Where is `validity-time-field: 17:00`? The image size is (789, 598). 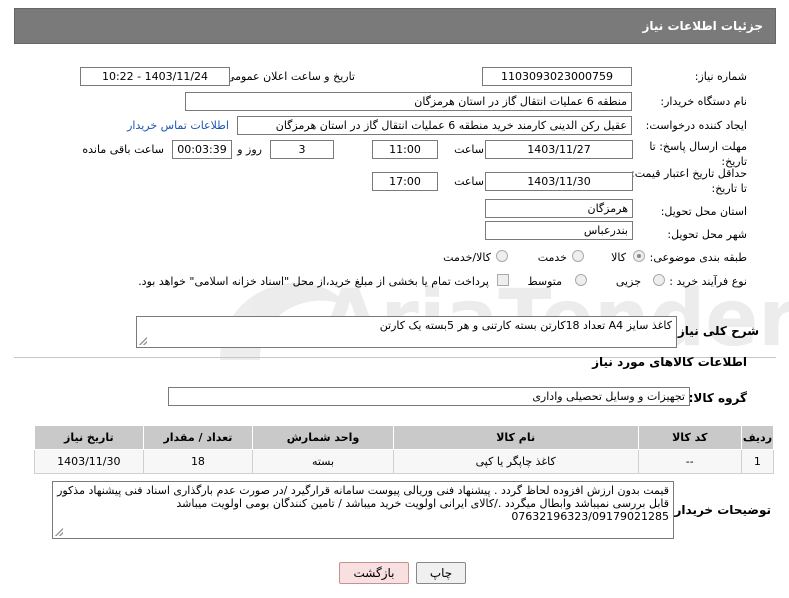
validity-time-field: 17:00 is located at coordinates (405, 181).